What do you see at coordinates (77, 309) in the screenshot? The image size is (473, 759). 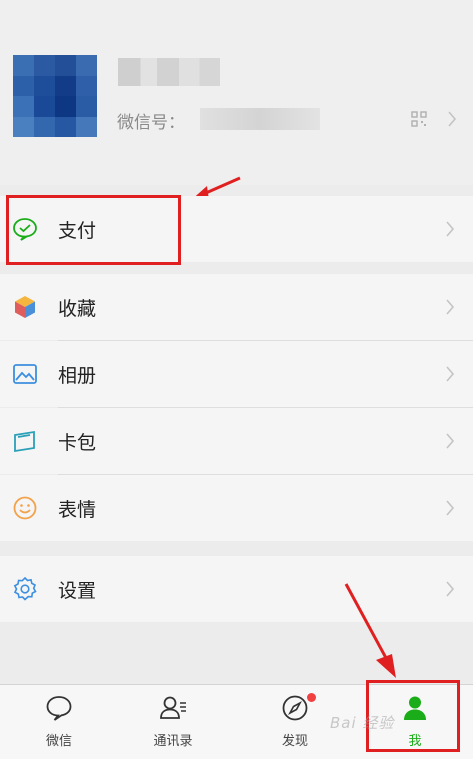 I see `menu-item-label: 收藏` at bounding box center [77, 309].